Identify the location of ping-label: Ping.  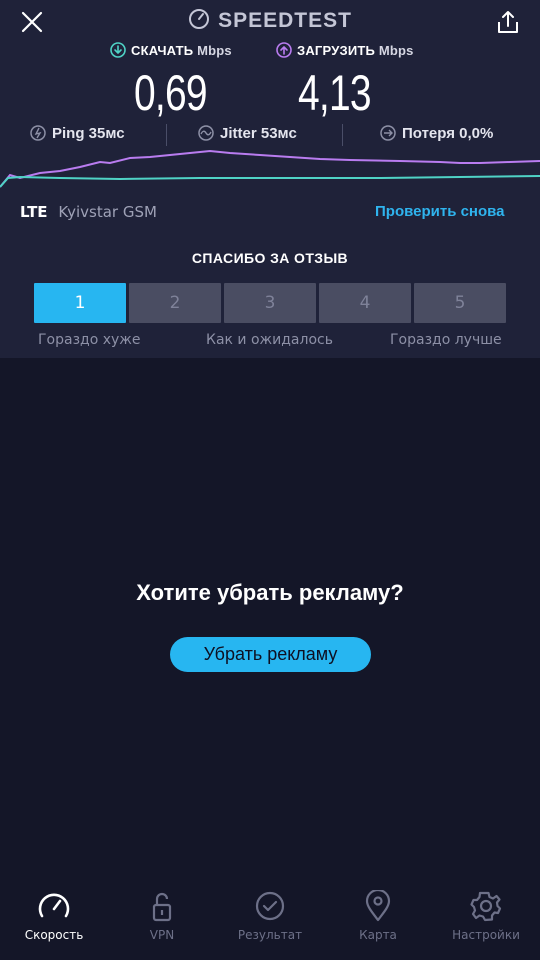
(68, 133).